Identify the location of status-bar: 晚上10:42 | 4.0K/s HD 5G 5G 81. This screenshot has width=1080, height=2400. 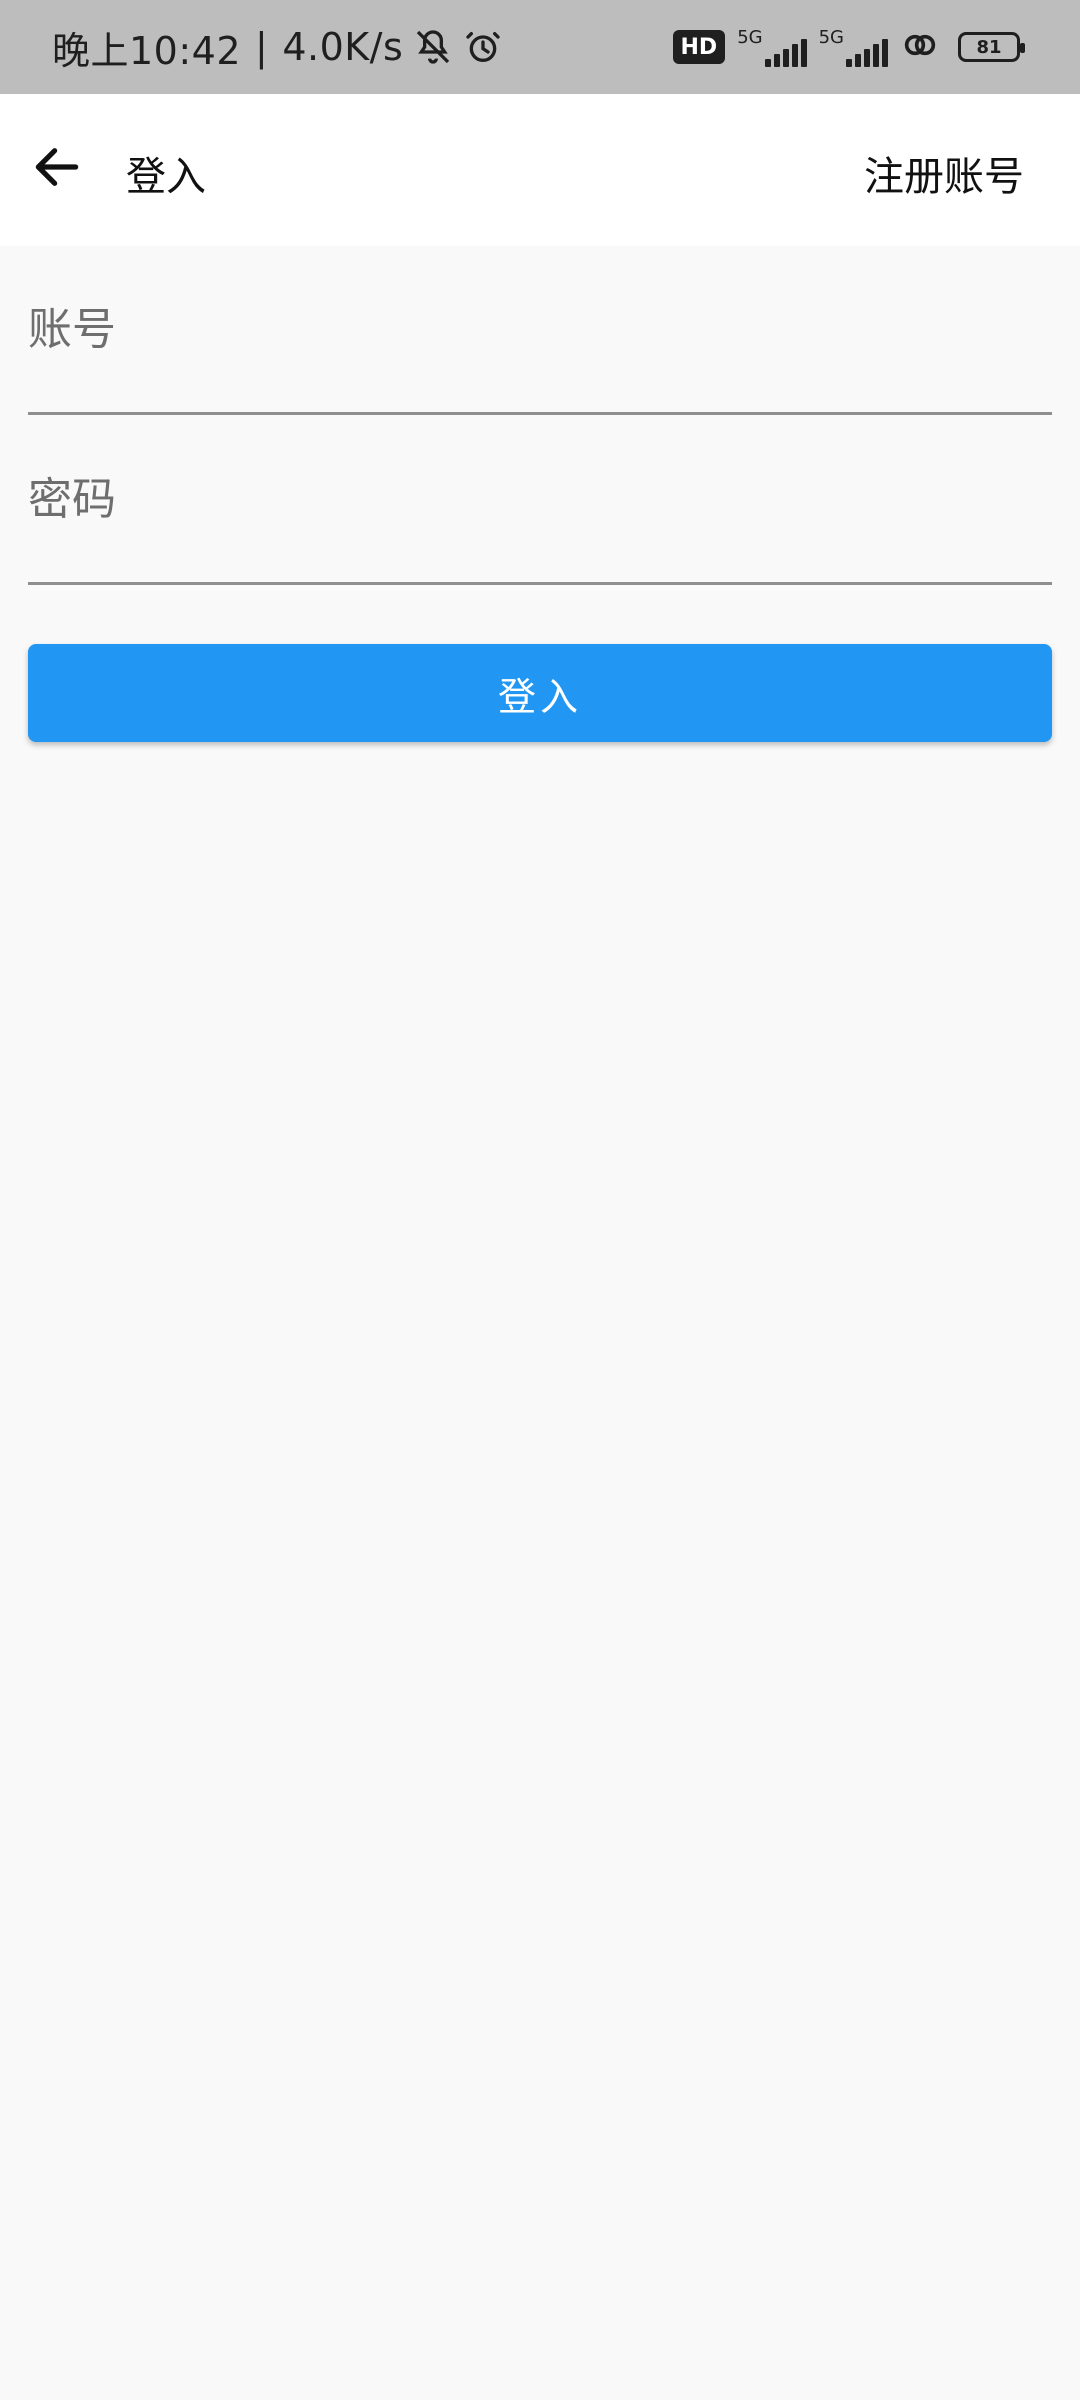
(540, 47).